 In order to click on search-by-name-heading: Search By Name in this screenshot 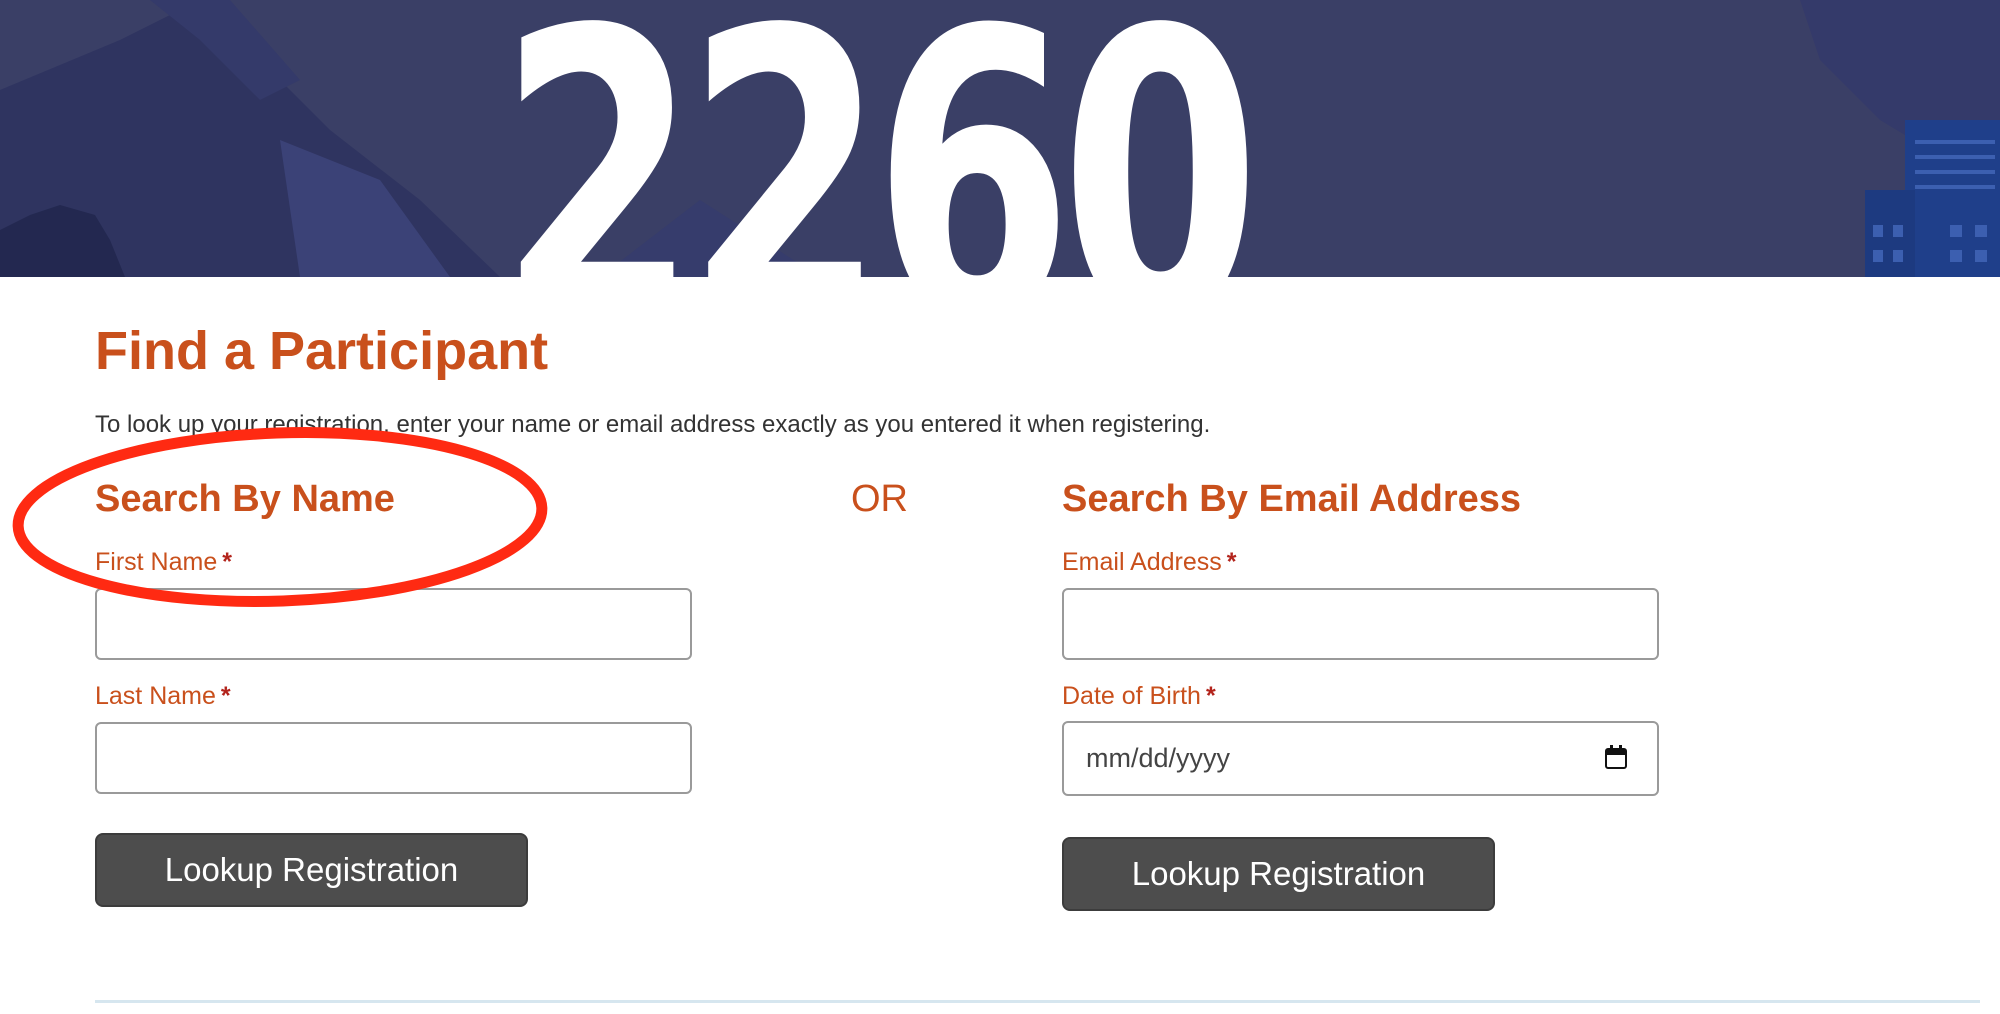, I will do `click(245, 499)`.